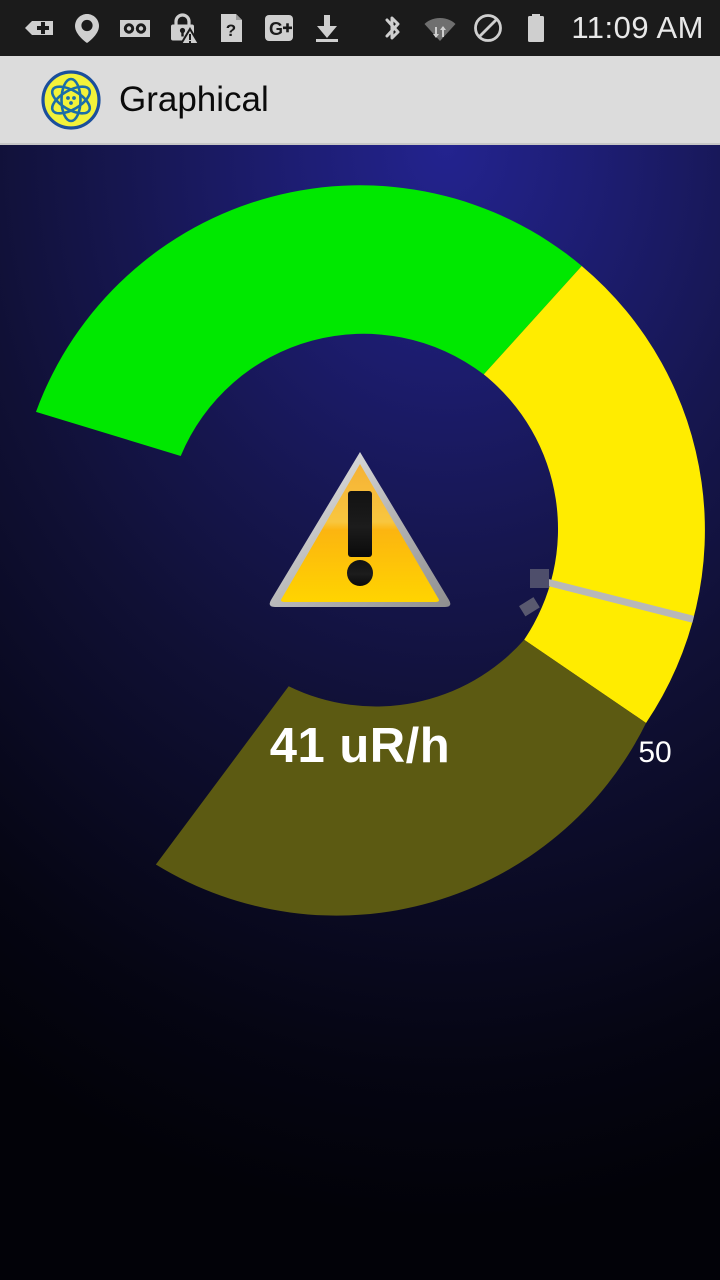  I want to click on status-bar-right-icons: 11:09 AM, so click(547, 28).